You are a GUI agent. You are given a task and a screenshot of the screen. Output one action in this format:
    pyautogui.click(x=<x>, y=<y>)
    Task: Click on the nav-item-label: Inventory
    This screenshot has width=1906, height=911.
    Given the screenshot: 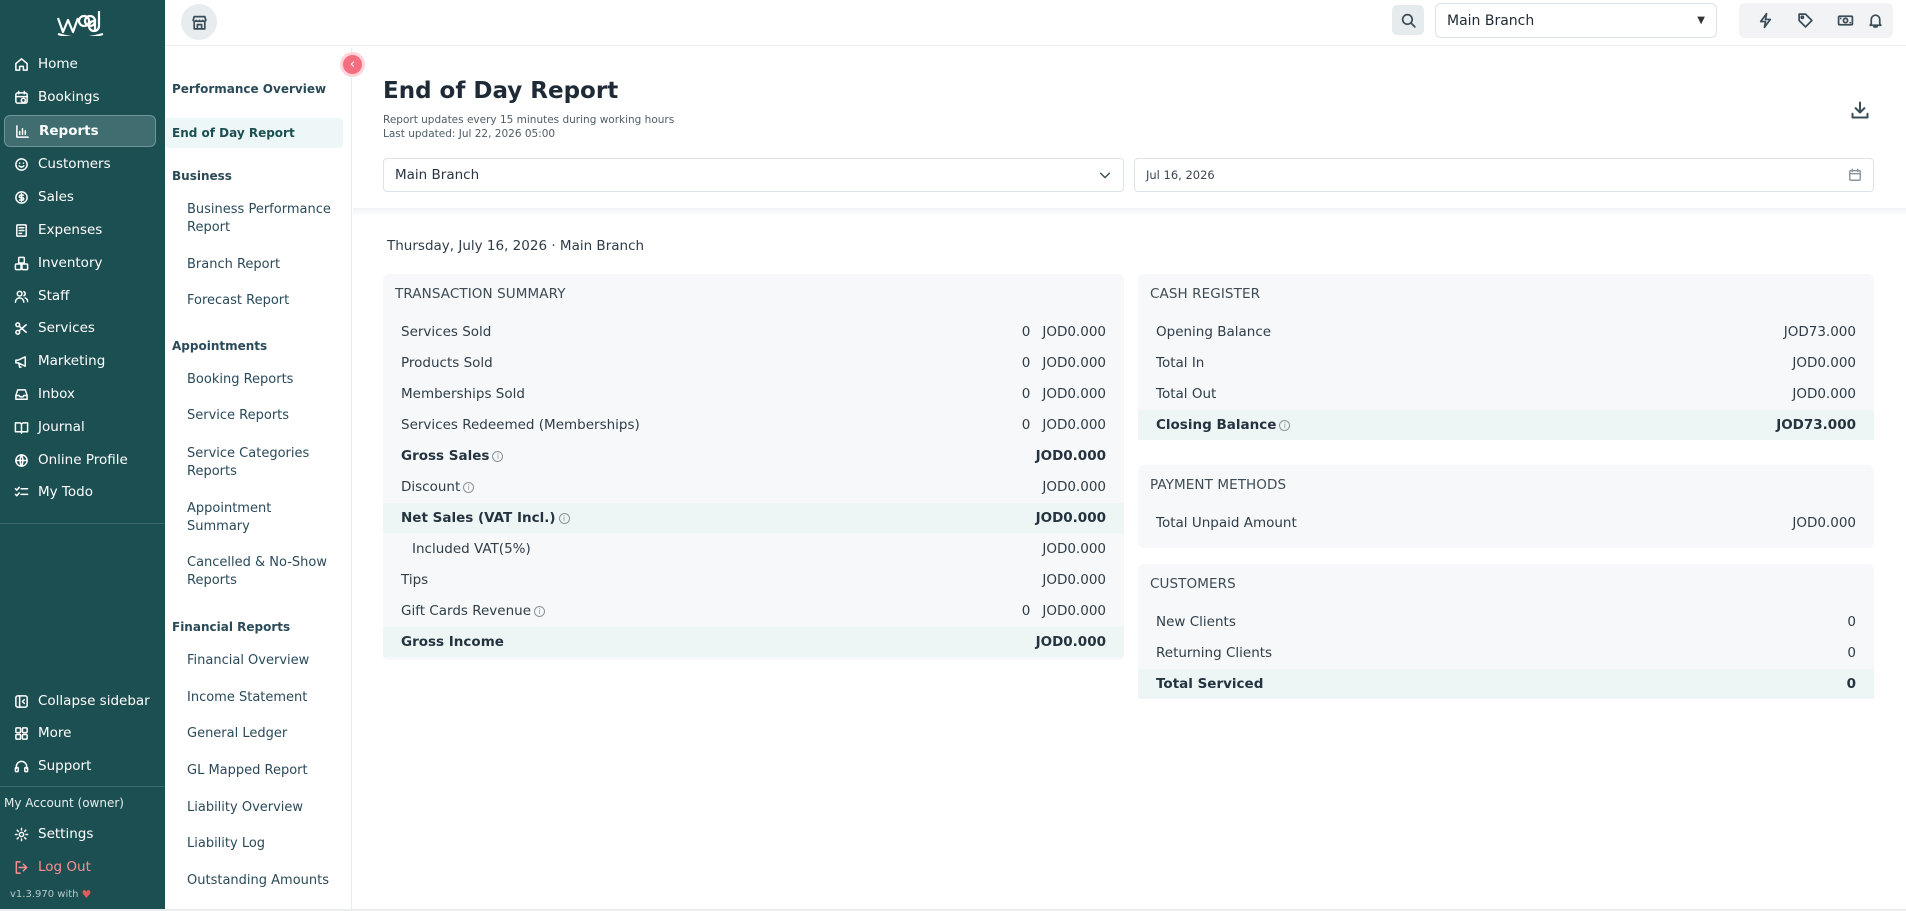 What is the action you would take?
    pyautogui.click(x=70, y=263)
    